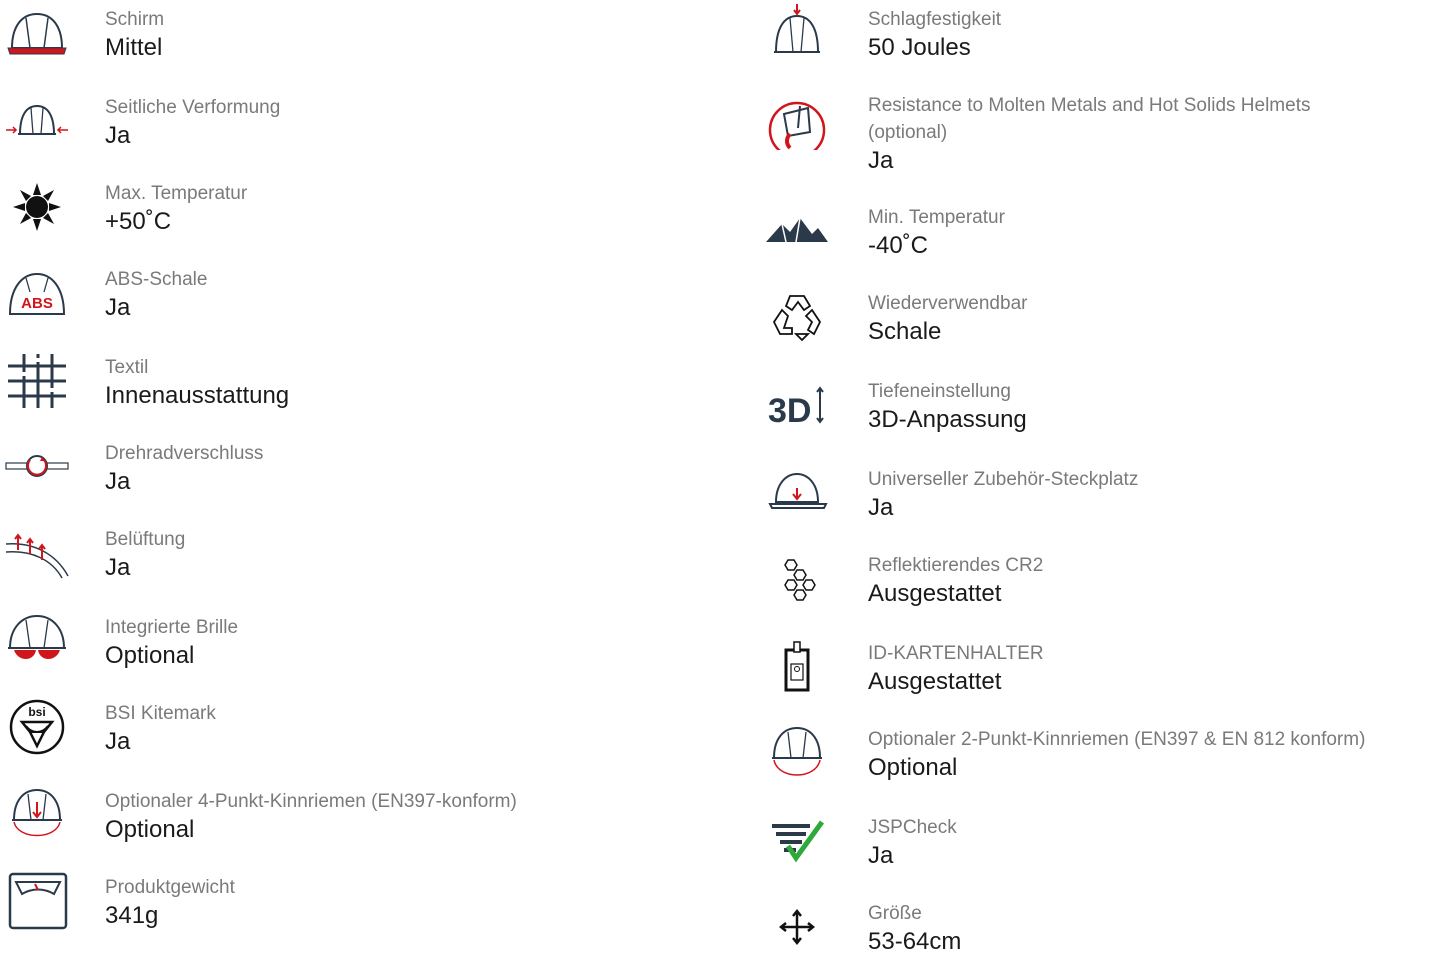  I want to click on molten-metal-icon, so click(797, 121).